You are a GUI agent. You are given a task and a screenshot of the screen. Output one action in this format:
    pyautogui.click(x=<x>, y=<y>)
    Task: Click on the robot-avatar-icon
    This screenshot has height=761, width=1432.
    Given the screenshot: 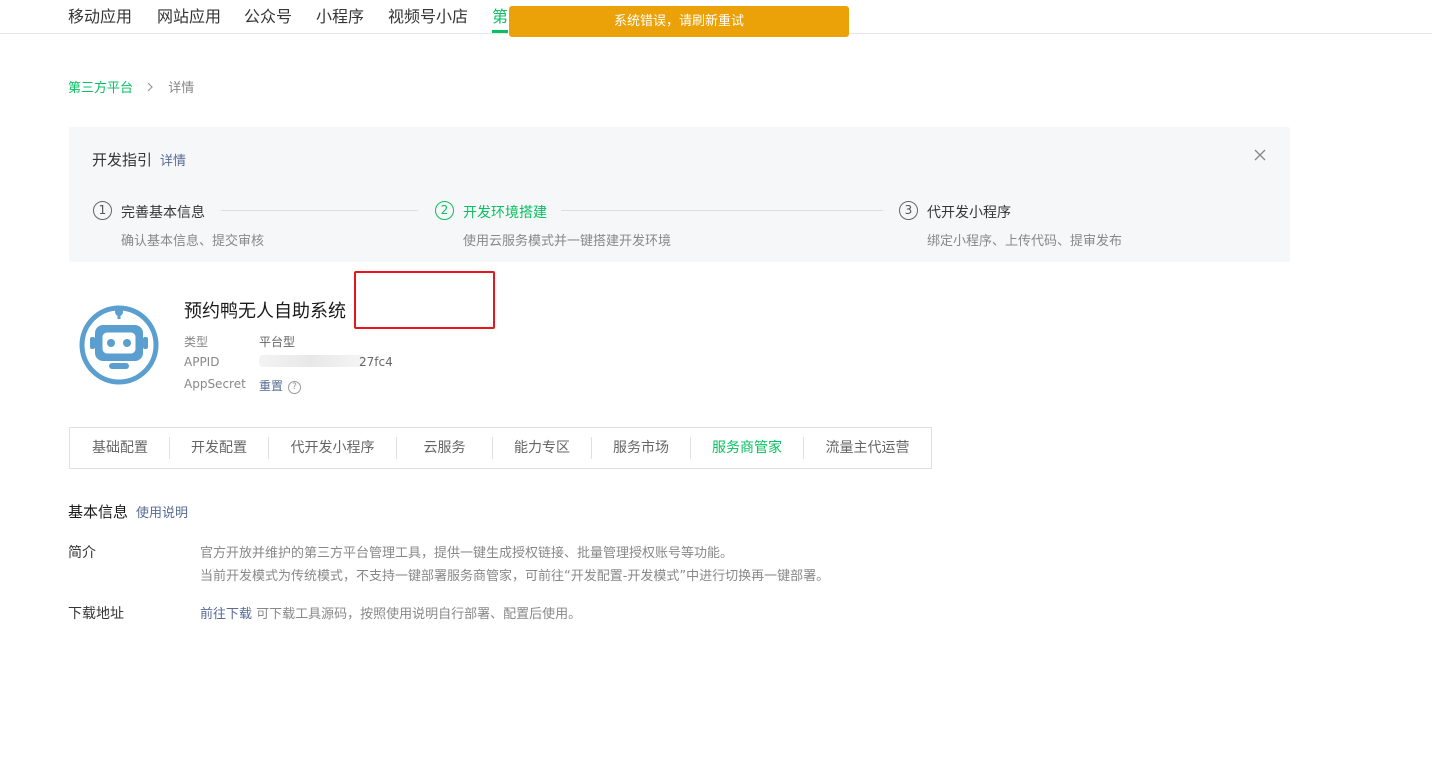 What is the action you would take?
    pyautogui.click(x=119, y=344)
    